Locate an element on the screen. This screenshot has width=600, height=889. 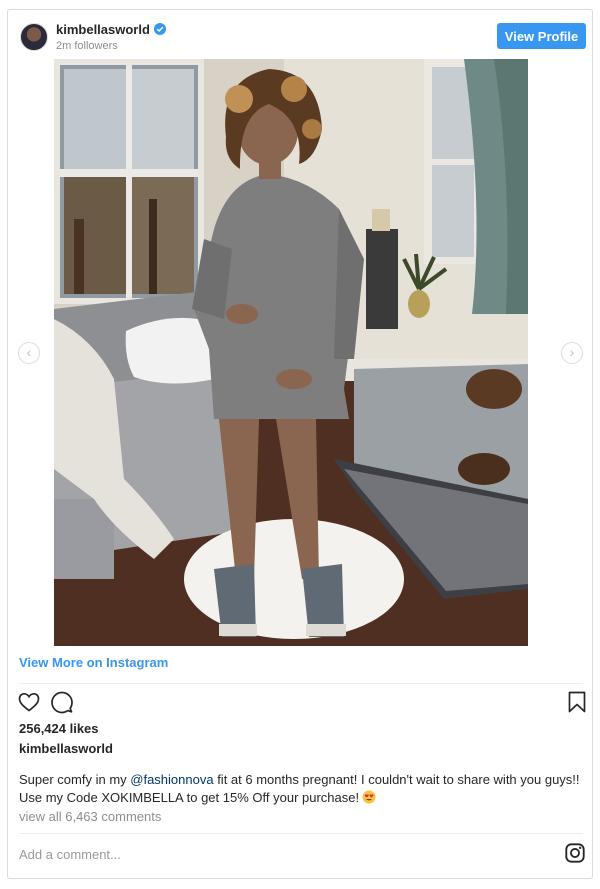
view-all-comments-link: view all 6,463 comments is located at coordinates (90, 816).